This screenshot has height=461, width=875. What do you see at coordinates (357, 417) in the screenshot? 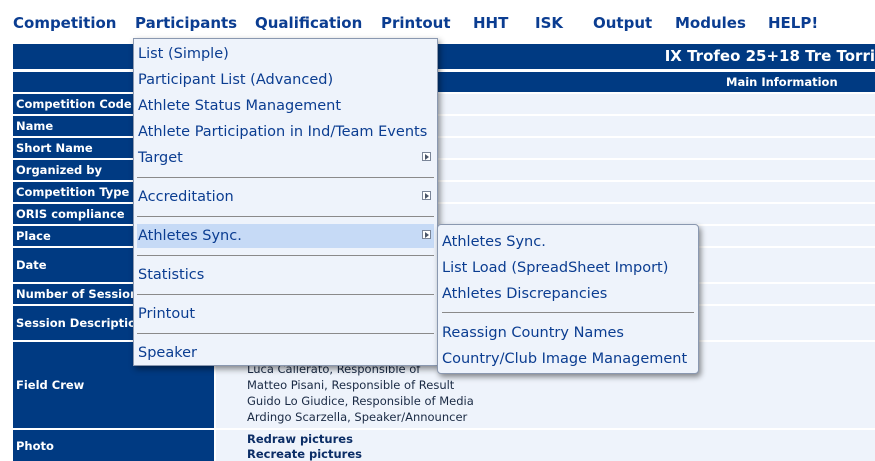
I see `field-crew-line: Ardingo Scarzella, Speaker/Announcer` at bounding box center [357, 417].